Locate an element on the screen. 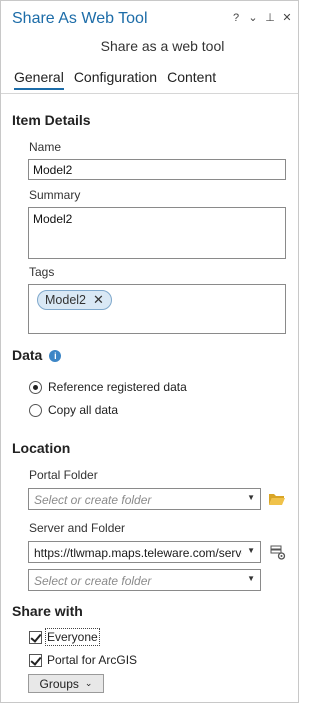 This screenshot has height=703, width=320. data-heading: Data i is located at coordinates (37, 355).